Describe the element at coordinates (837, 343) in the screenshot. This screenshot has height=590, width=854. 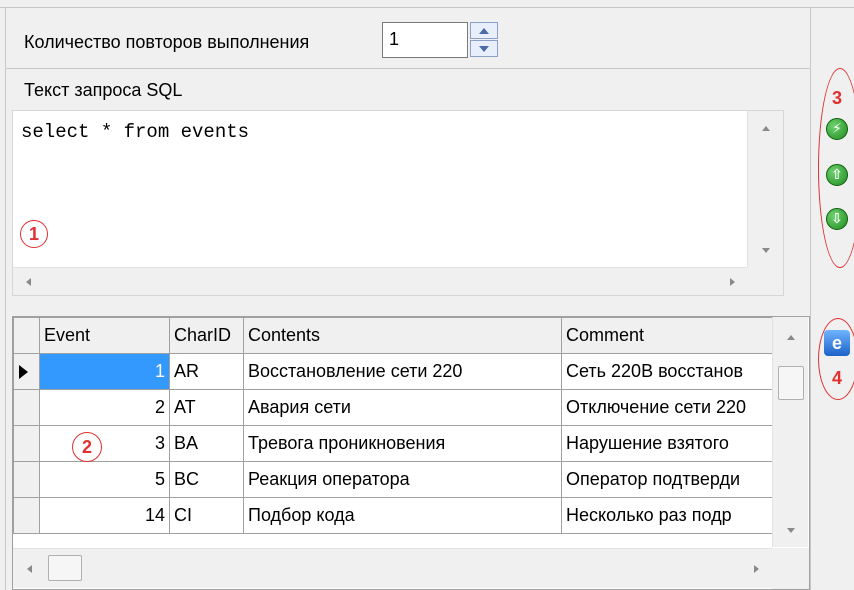
I see `ie-browser-icon: e` at that location.